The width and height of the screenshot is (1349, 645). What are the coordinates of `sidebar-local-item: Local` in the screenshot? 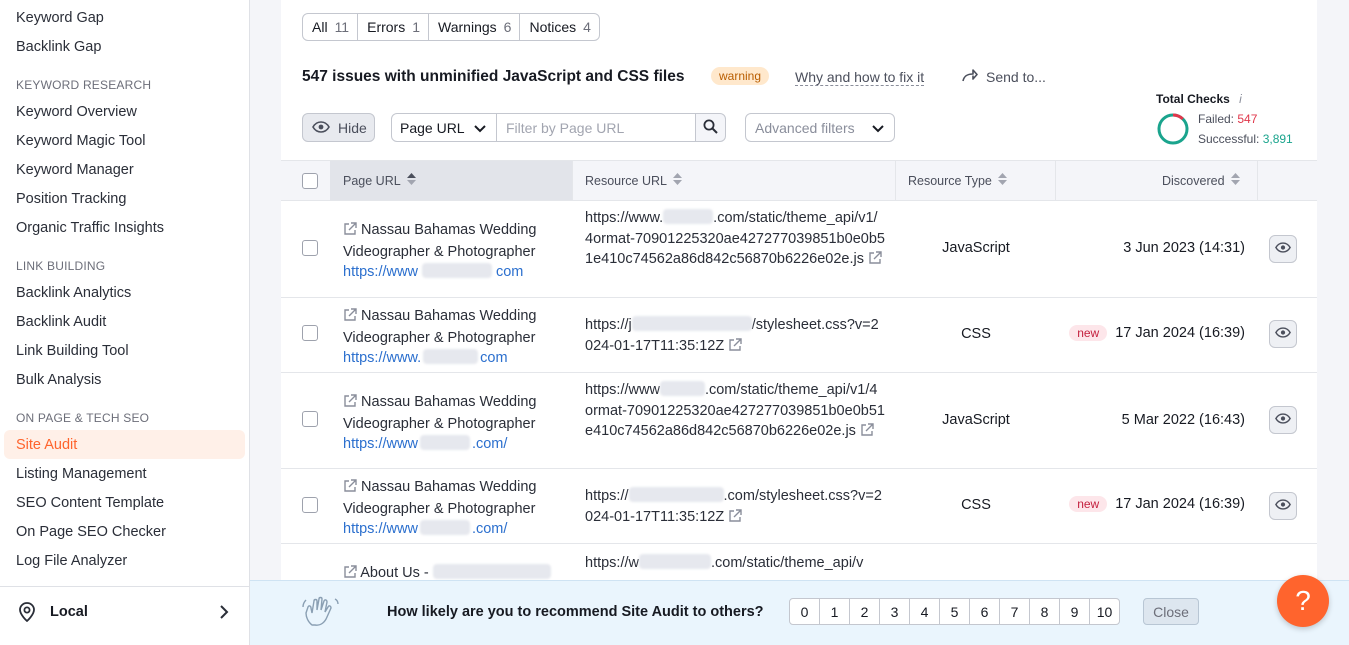 It's located at (124, 615).